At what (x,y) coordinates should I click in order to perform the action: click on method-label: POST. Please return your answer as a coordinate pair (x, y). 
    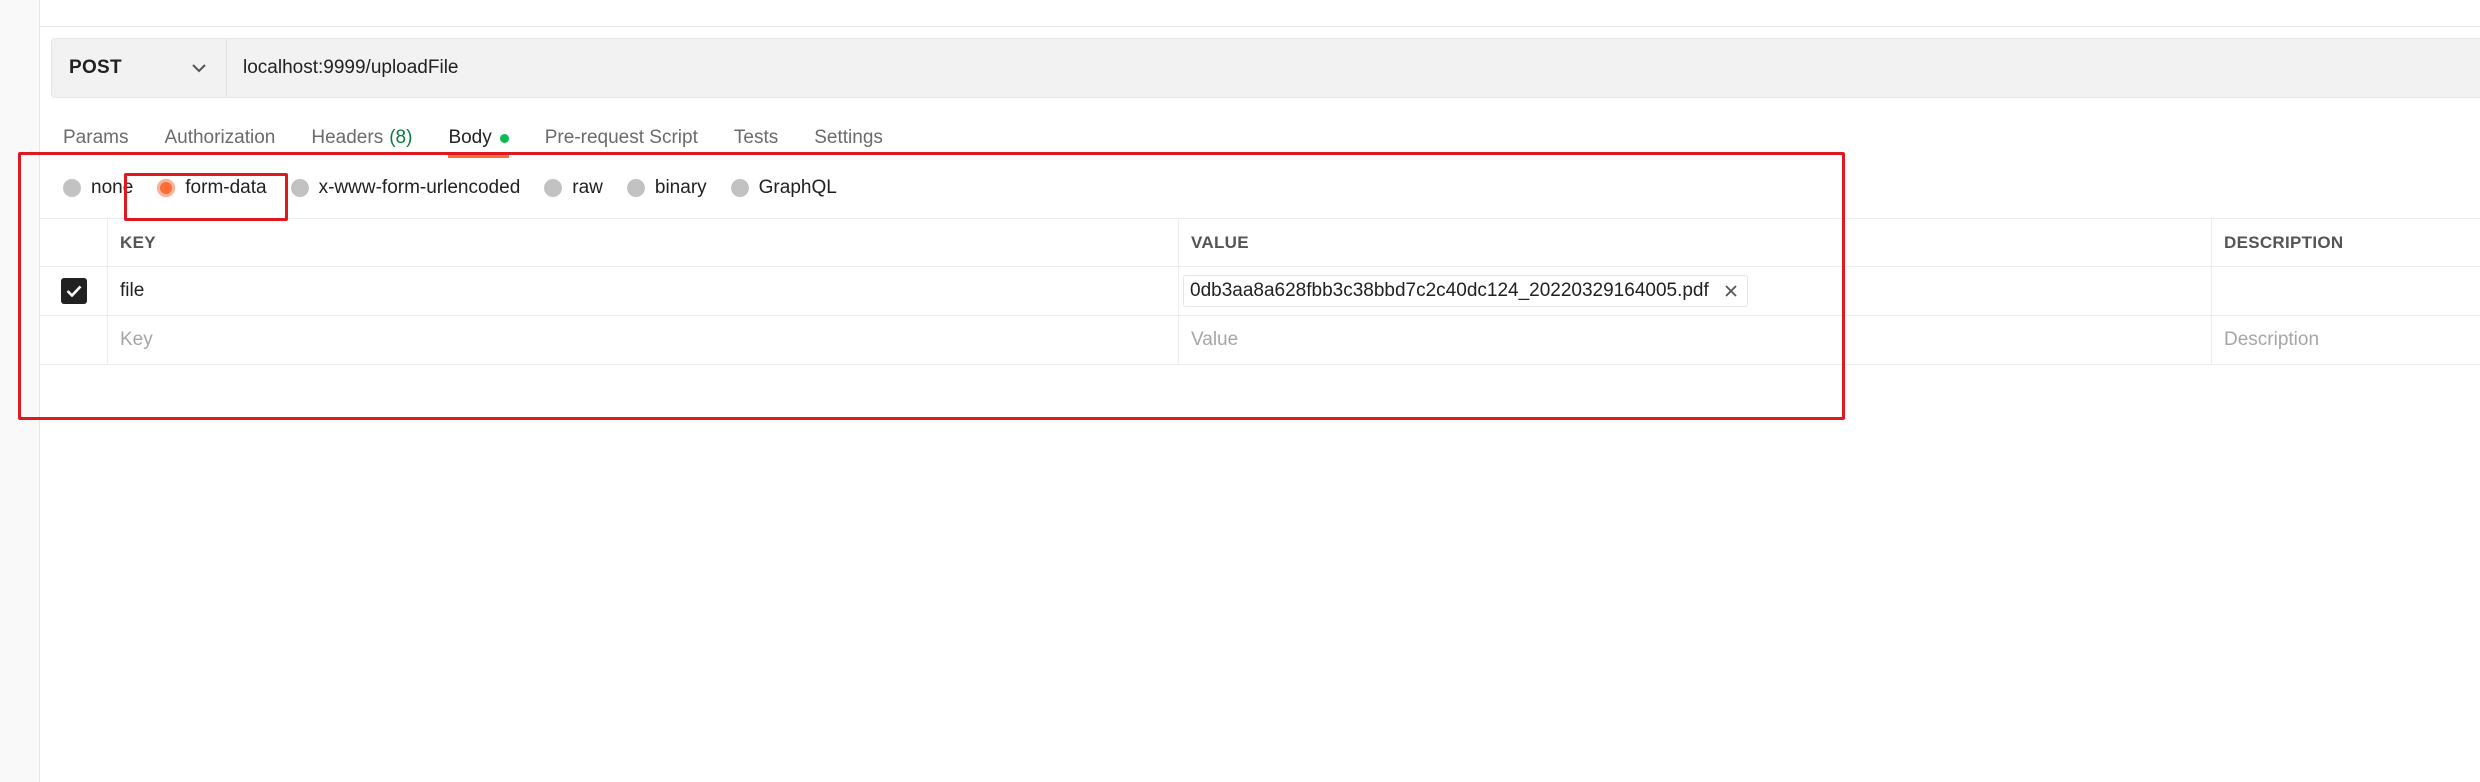
    Looking at the image, I should click on (95, 67).